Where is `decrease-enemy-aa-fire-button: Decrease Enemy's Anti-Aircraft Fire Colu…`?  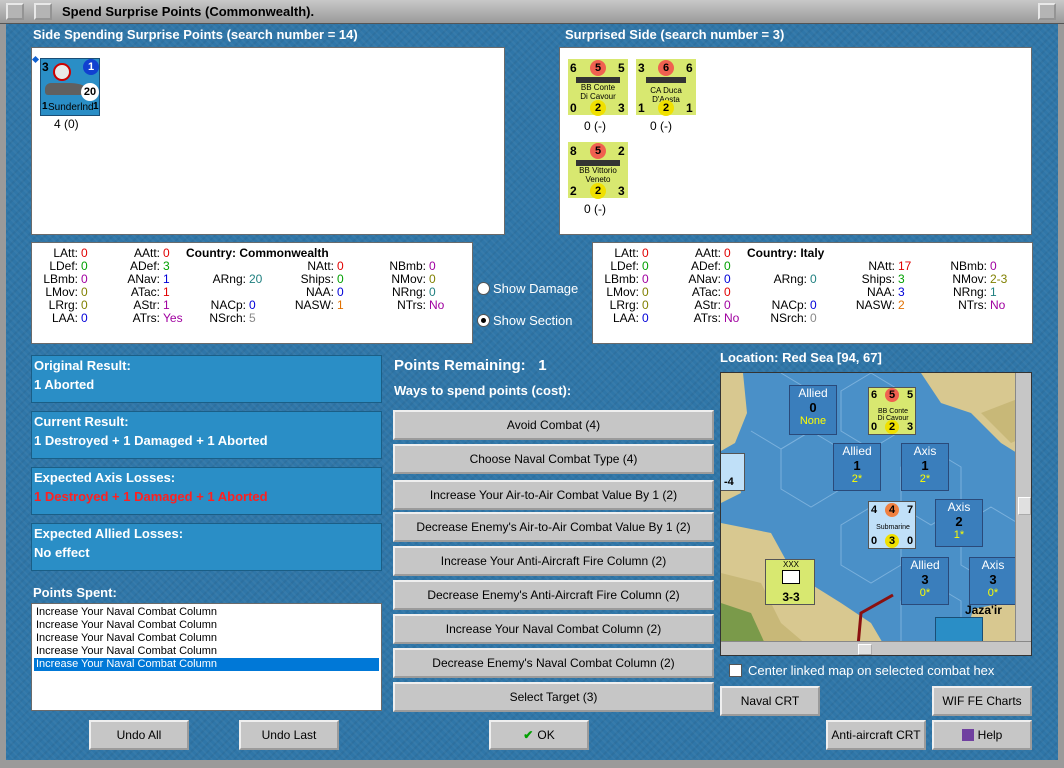 decrease-enemy-aa-fire-button: Decrease Enemy's Anti-Aircraft Fire Colu… is located at coordinates (553, 595).